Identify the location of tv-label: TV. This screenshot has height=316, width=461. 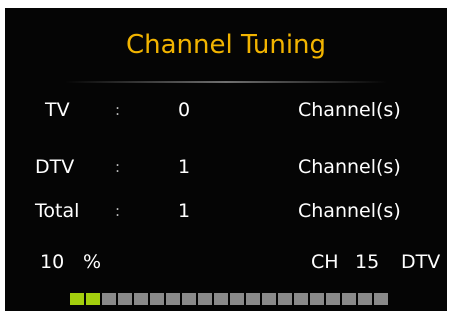
(57, 110).